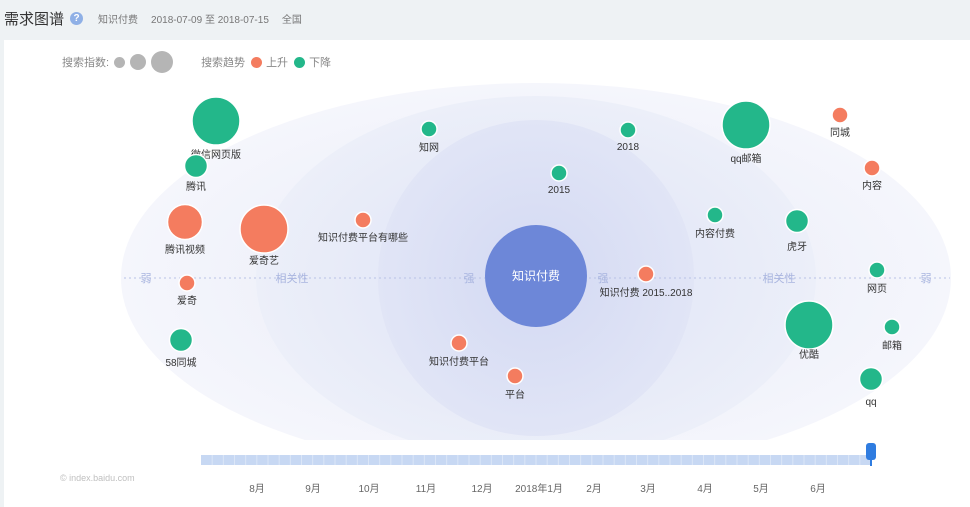  What do you see at coordinates (429, 147) in the screenshot?
I see `keyword-node-label: 知网` at bounding box center [429, 147].